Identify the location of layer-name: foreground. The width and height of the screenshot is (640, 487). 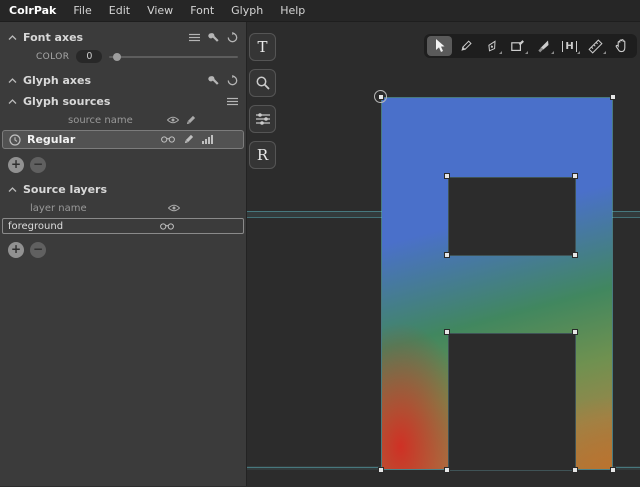
(36, 226).